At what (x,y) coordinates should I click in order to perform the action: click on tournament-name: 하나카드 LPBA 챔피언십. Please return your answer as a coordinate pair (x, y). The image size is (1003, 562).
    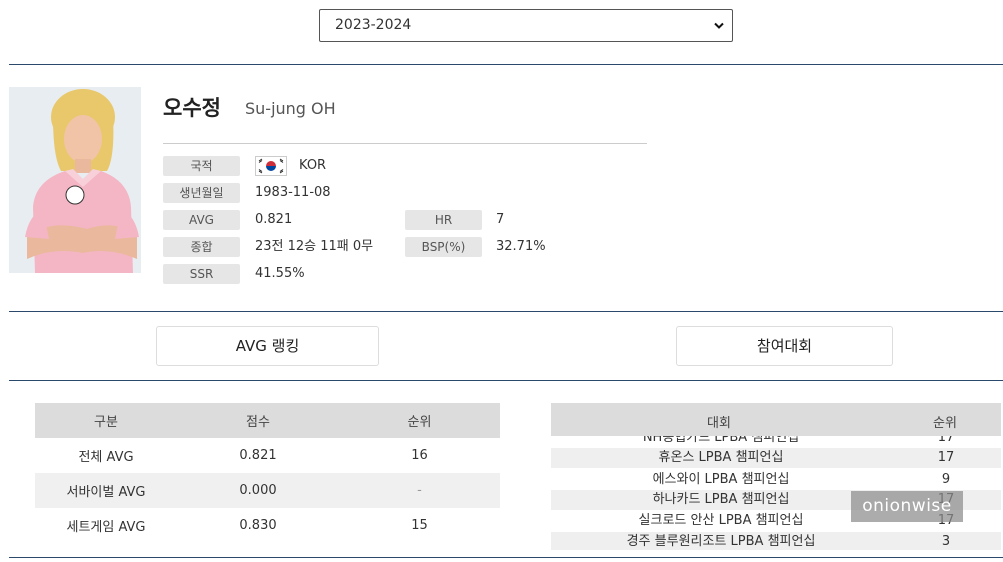
    Looking at the image, I should click on (721, 499).